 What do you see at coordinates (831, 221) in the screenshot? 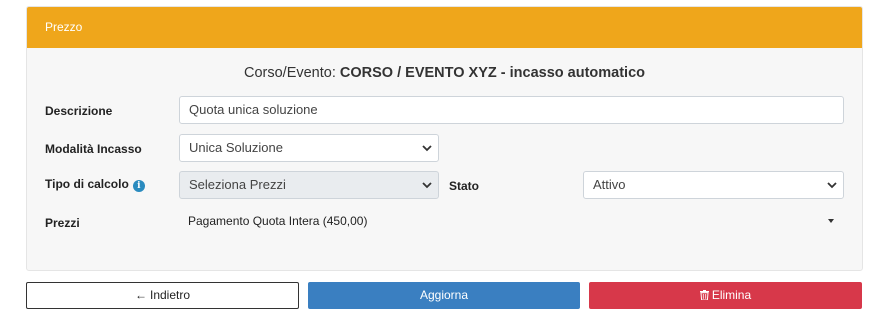
I see `caret-down-icon` at bounding box center [831, 221].